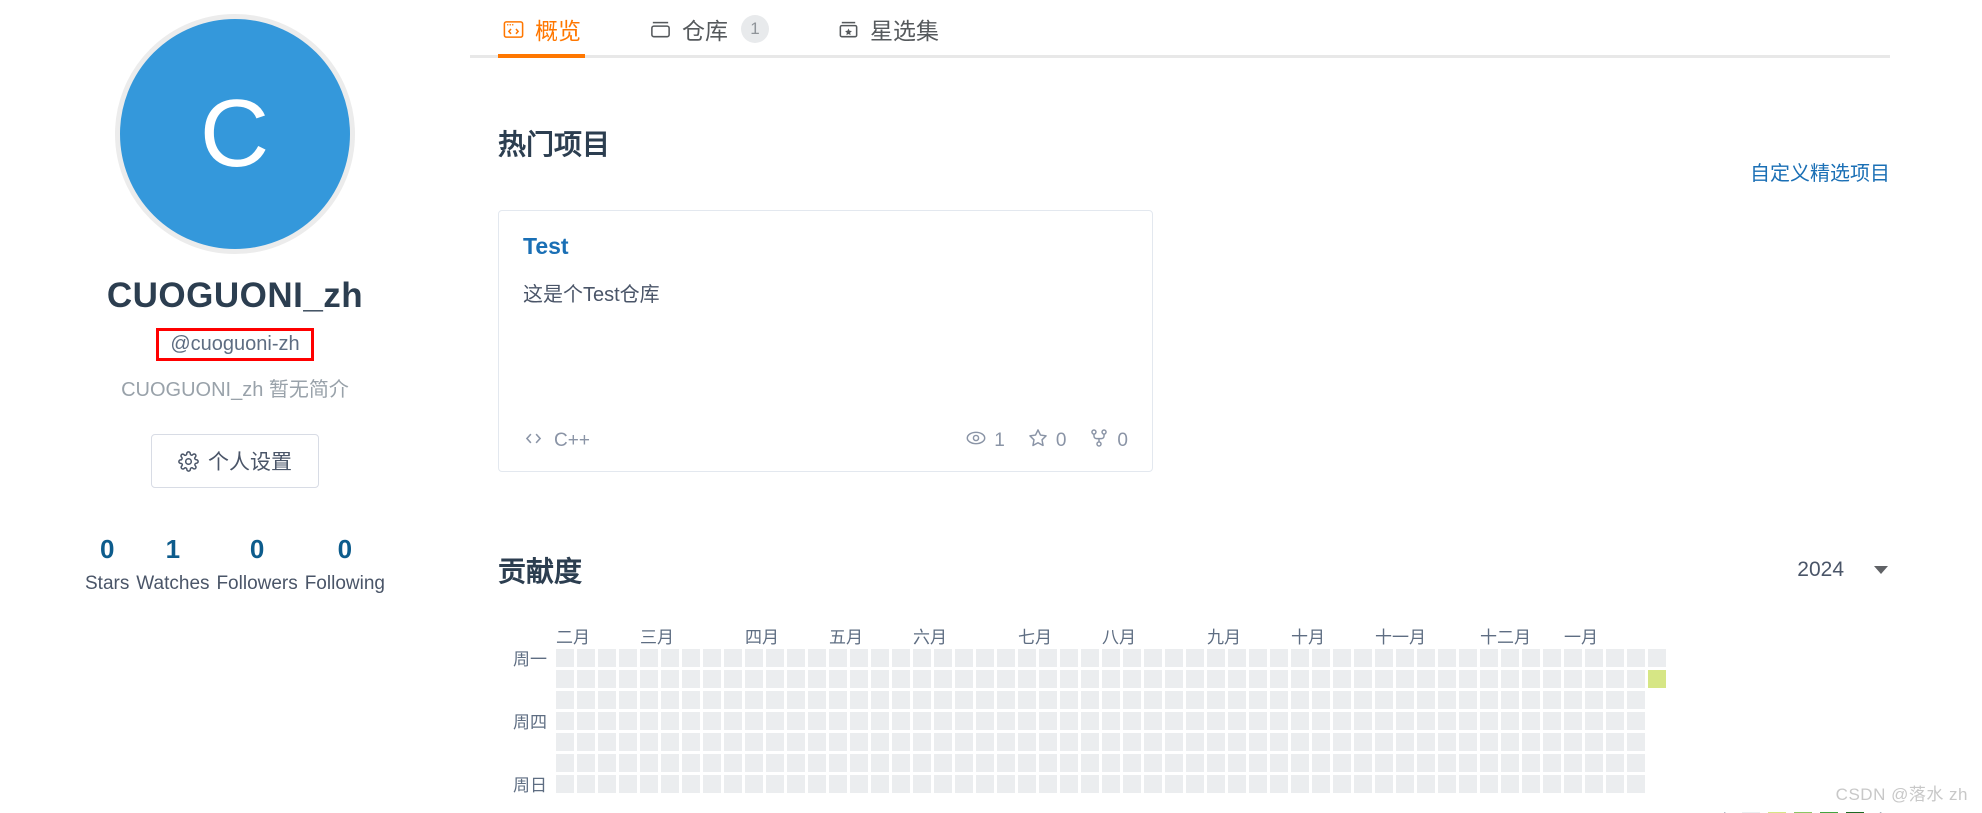  I want to click on repository-card: Test 这是个Test仓库 C++ 1 0 0, so click(825, 341).